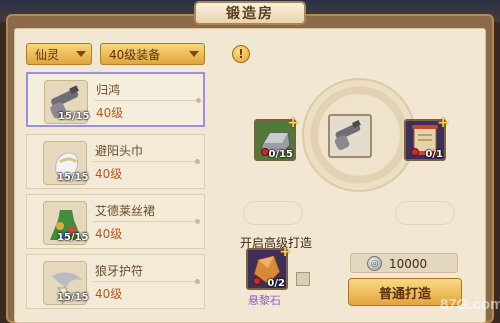 The width and height of the screenshot is (500, 323). I want to click on equipment-list-item: 15/15 避阳头巾 40级, so click(115, 161).